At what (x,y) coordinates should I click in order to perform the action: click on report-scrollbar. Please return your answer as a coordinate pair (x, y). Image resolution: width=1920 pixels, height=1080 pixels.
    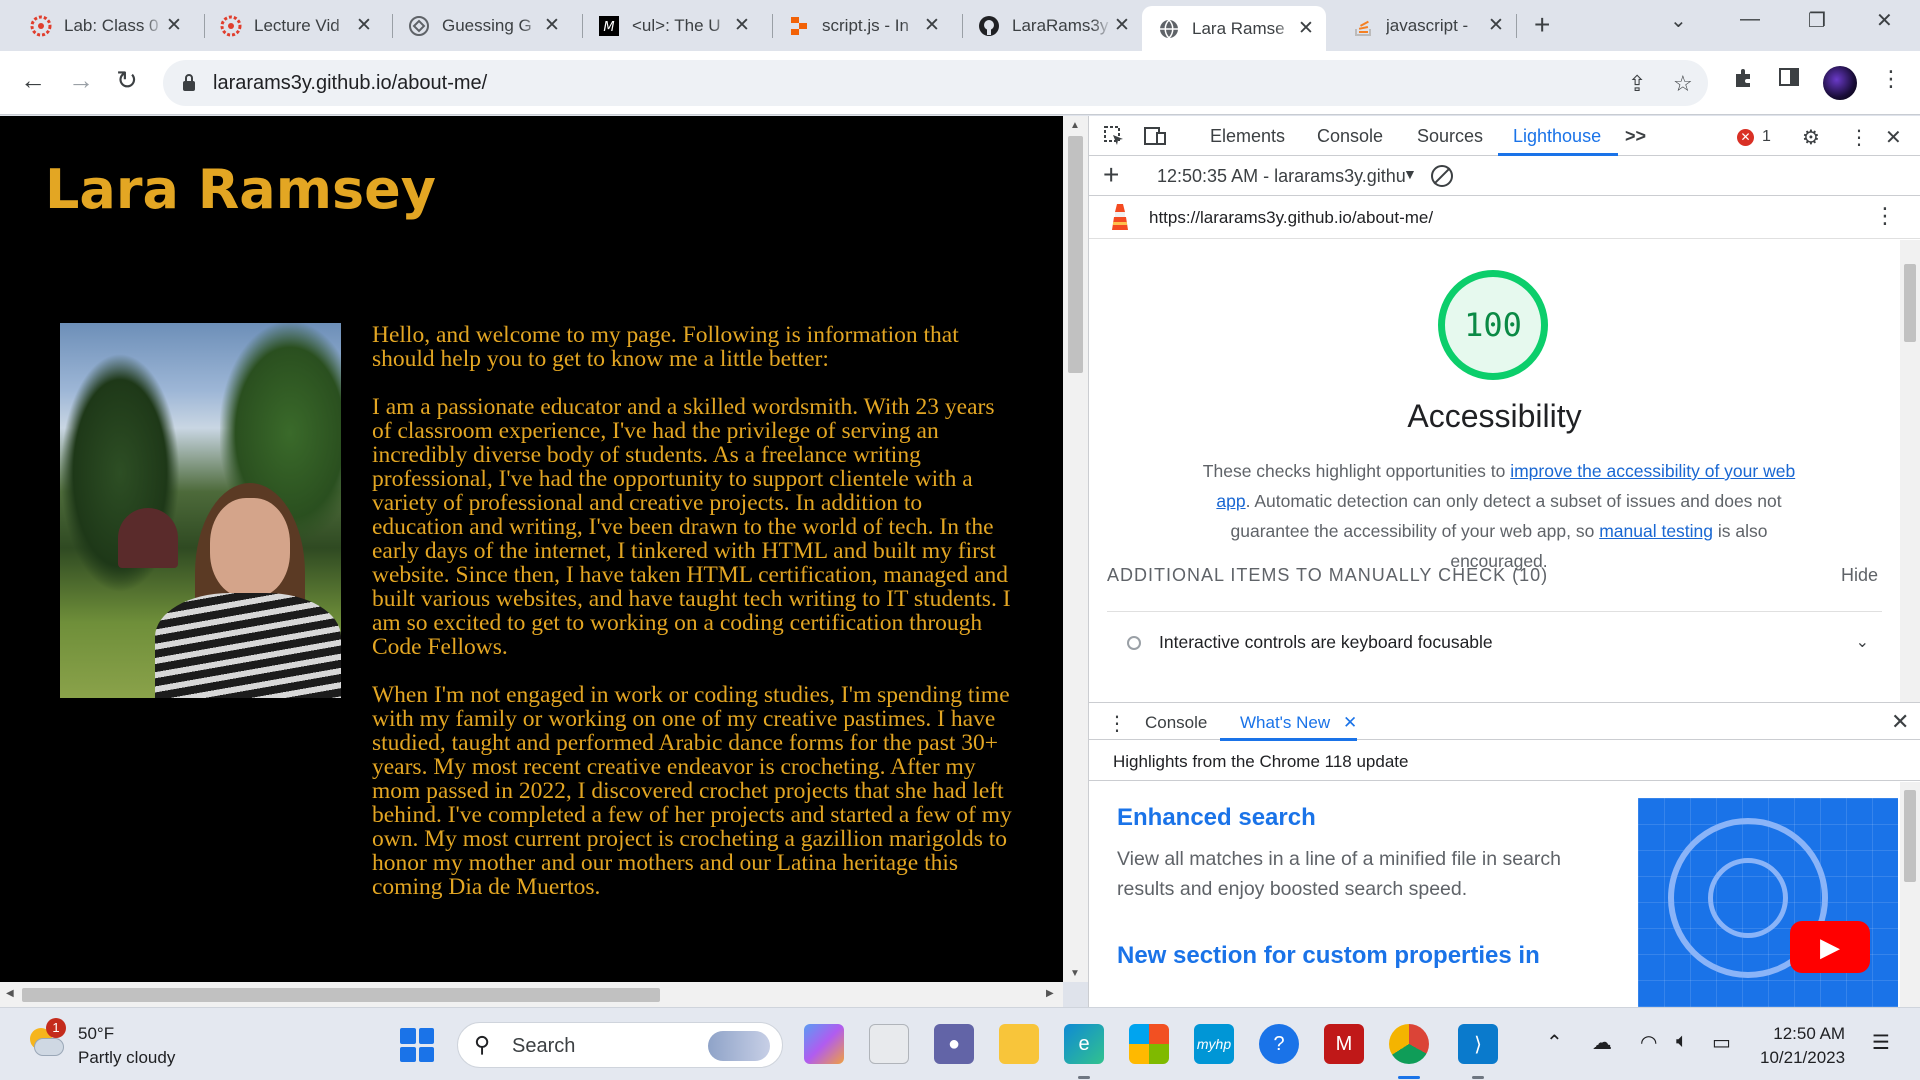
    Looking at the image, I should click on (1910, 471).